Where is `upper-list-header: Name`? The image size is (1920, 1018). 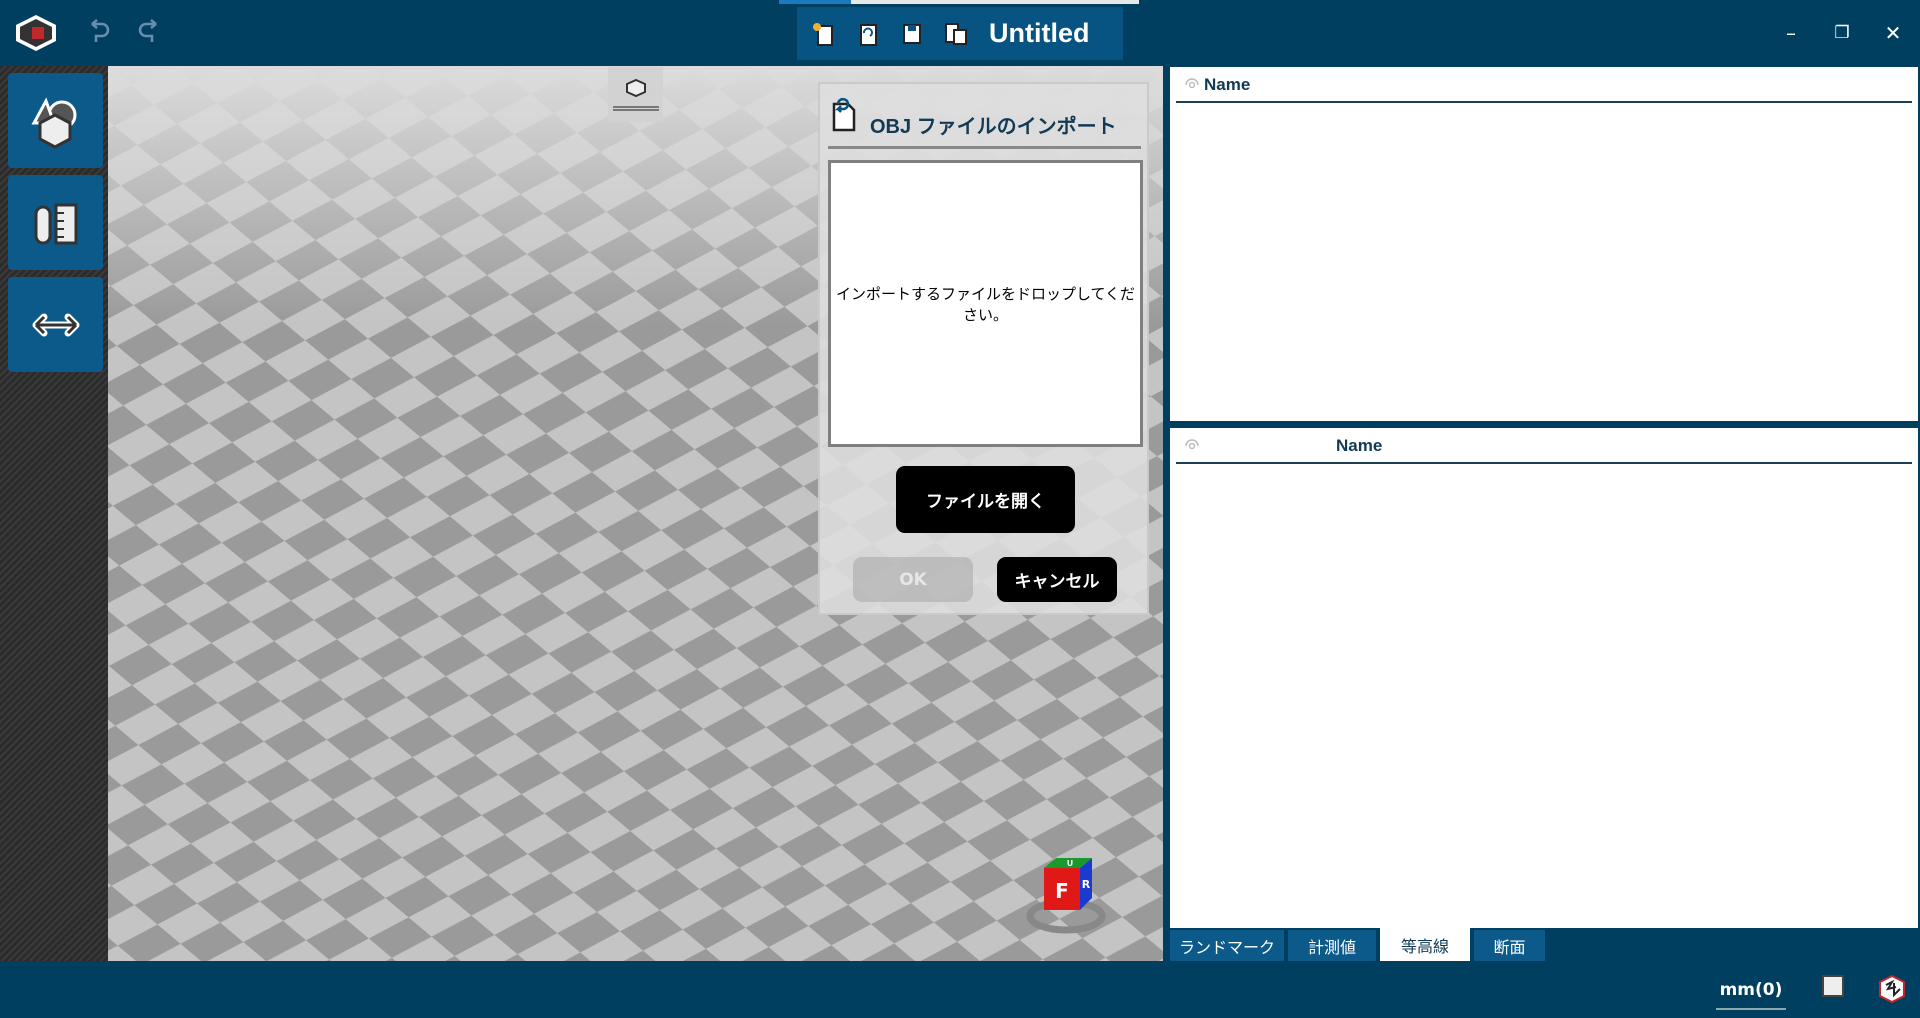
upper-list-header: Name is located at coordinates (1544, 85).